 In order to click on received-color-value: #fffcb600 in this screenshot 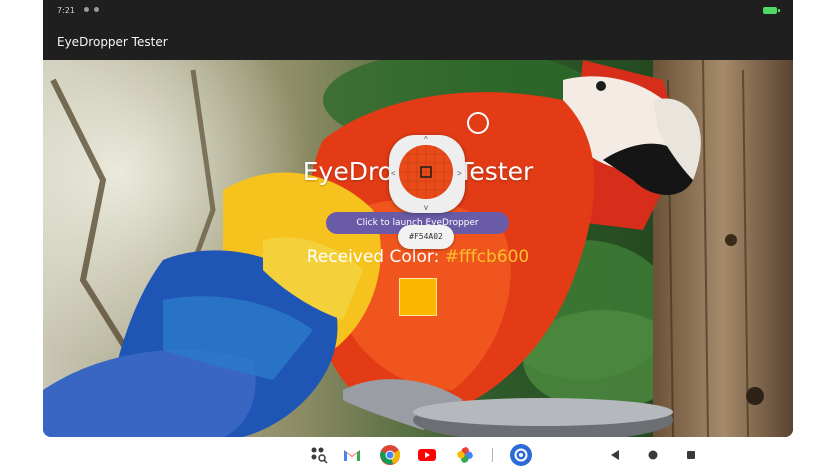, I will do `click(487, 257)`.